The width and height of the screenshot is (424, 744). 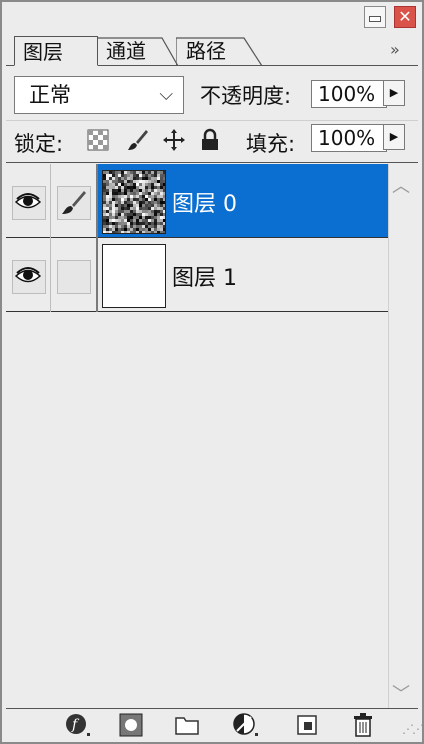 What do you see at coordinates (126, 51) in the screenshot?
I see `tab-channels-label: 通道` at bounding box center [126, 51].